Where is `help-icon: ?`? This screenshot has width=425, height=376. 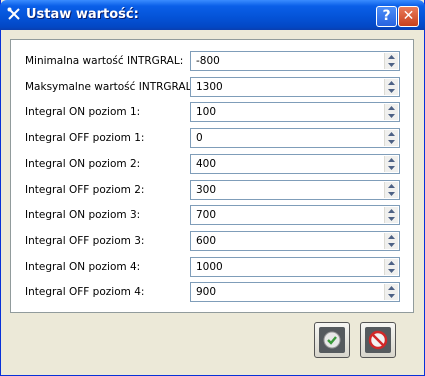
help-icon: ? is located at coordinates (386, 16).